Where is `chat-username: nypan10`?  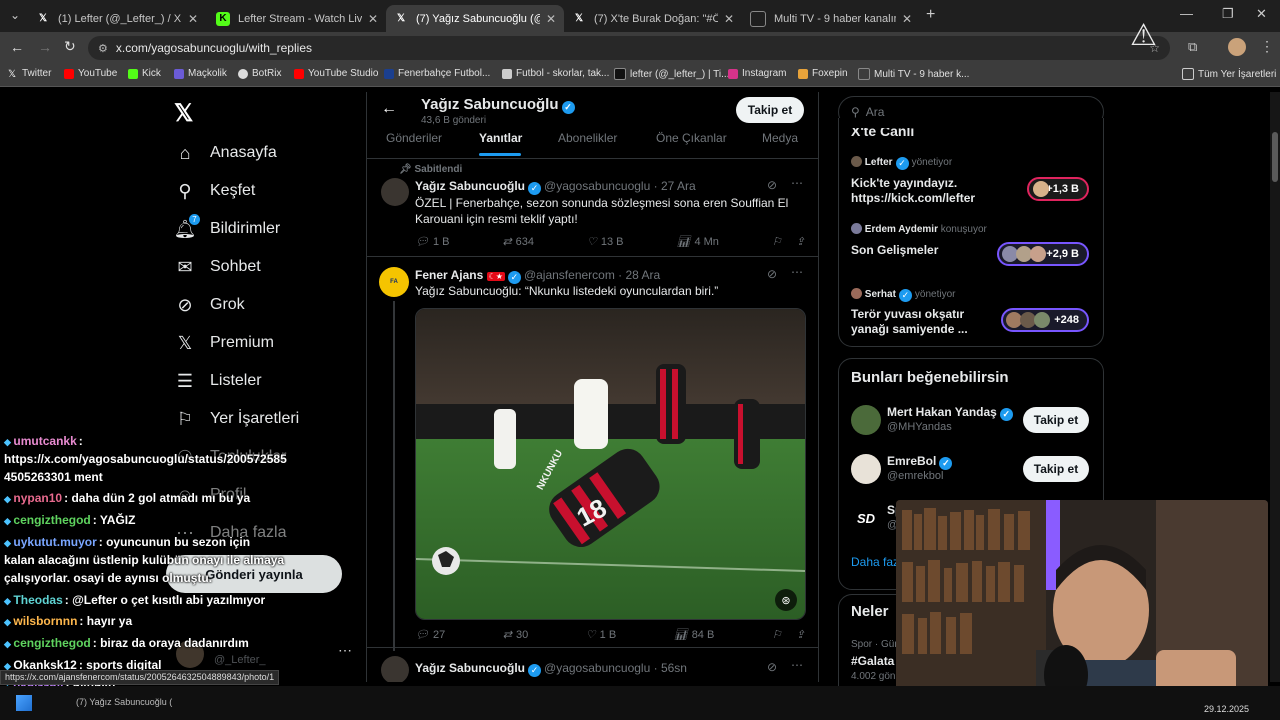 chat-username: nypan10 is located at coordinates (37, 498).